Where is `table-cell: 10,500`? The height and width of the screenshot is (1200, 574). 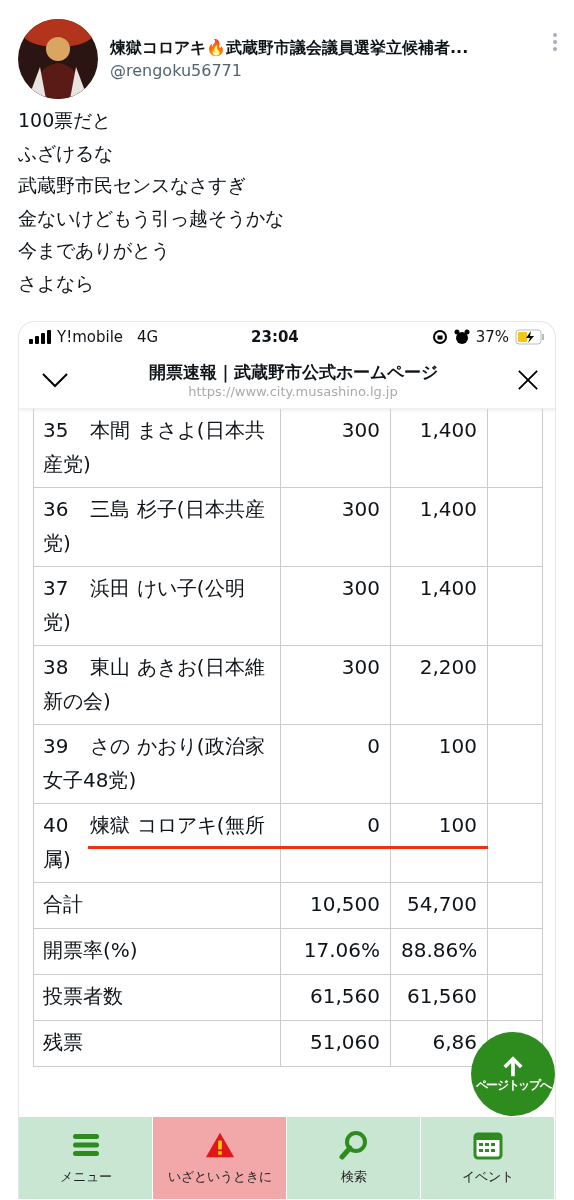 table-cell: 10,500 is located at coordinates (336, 905).